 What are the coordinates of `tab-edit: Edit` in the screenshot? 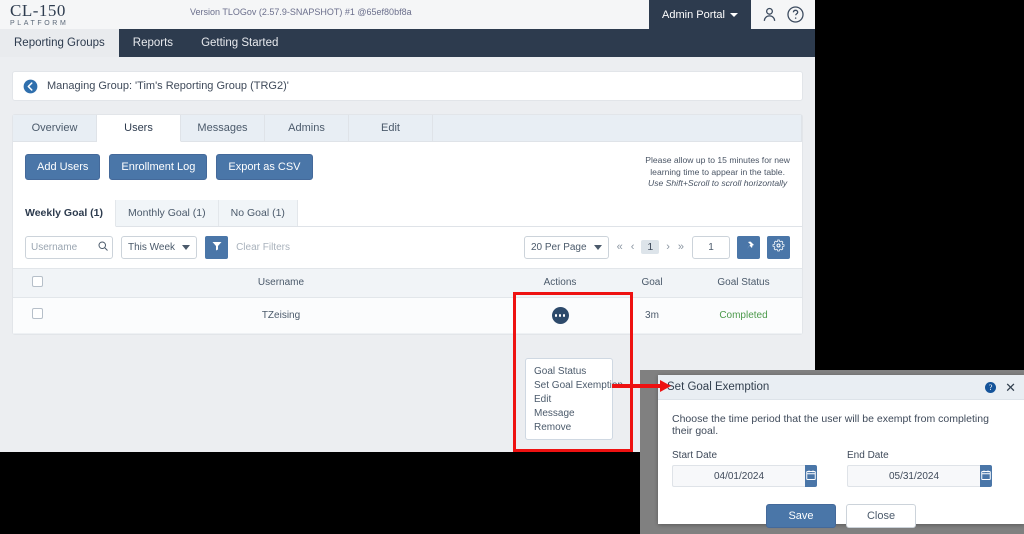 It's located at (391, 128).